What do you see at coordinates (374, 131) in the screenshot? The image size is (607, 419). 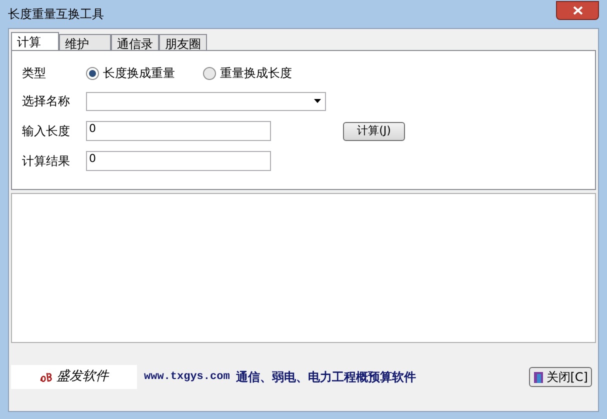 I see `calculate-button: 计算(J)` at bounding box center [374, 131].